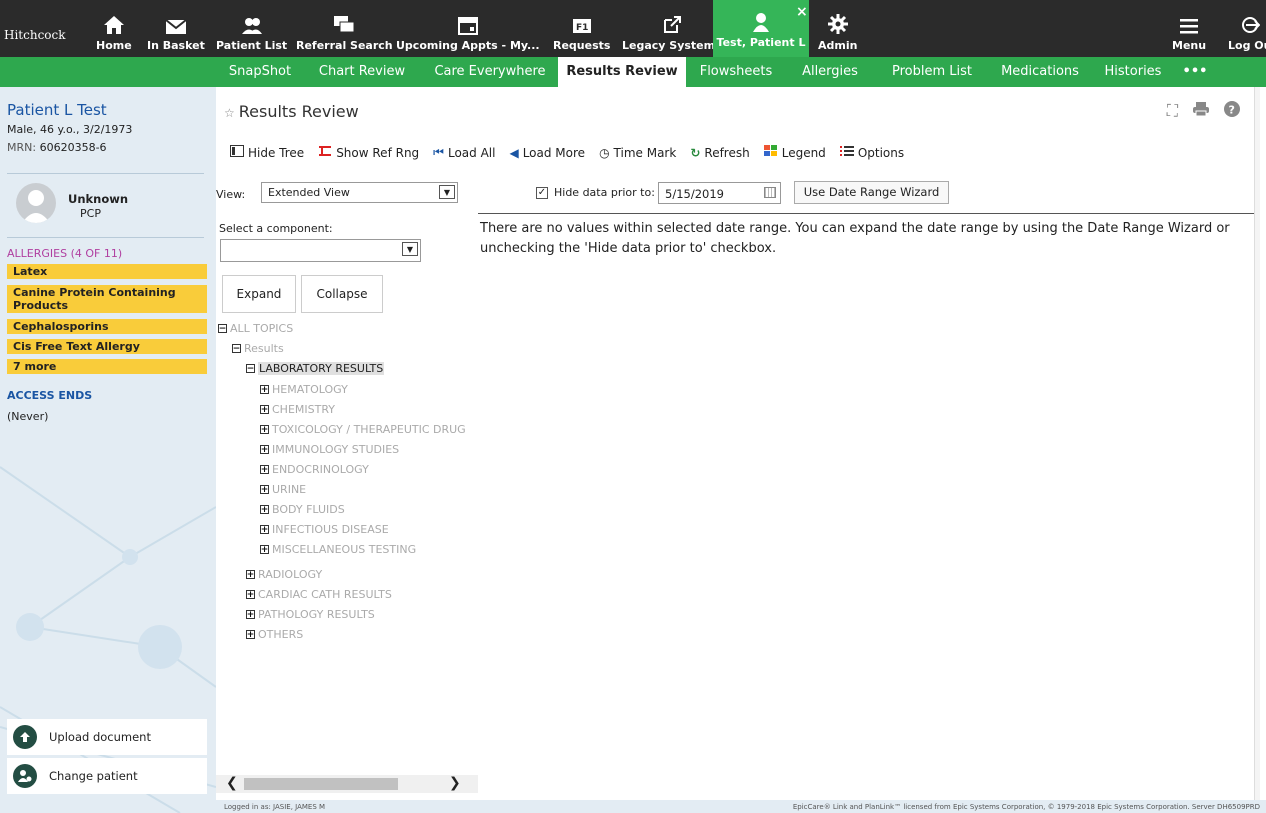 The height and width of the screenshot is (813, 1266). I want to click on tab-chart-review: Chart Review, so click(362, 72).